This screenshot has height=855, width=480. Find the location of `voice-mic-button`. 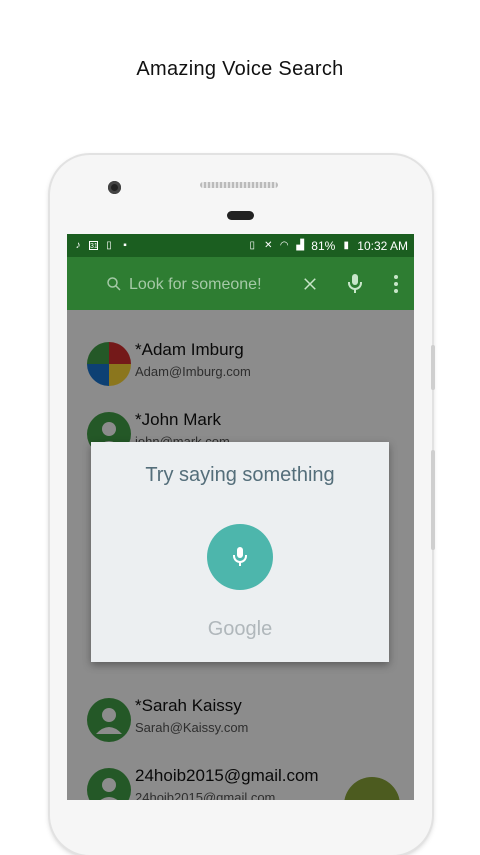

voice-mic-button is located at coordinates (240, 557).